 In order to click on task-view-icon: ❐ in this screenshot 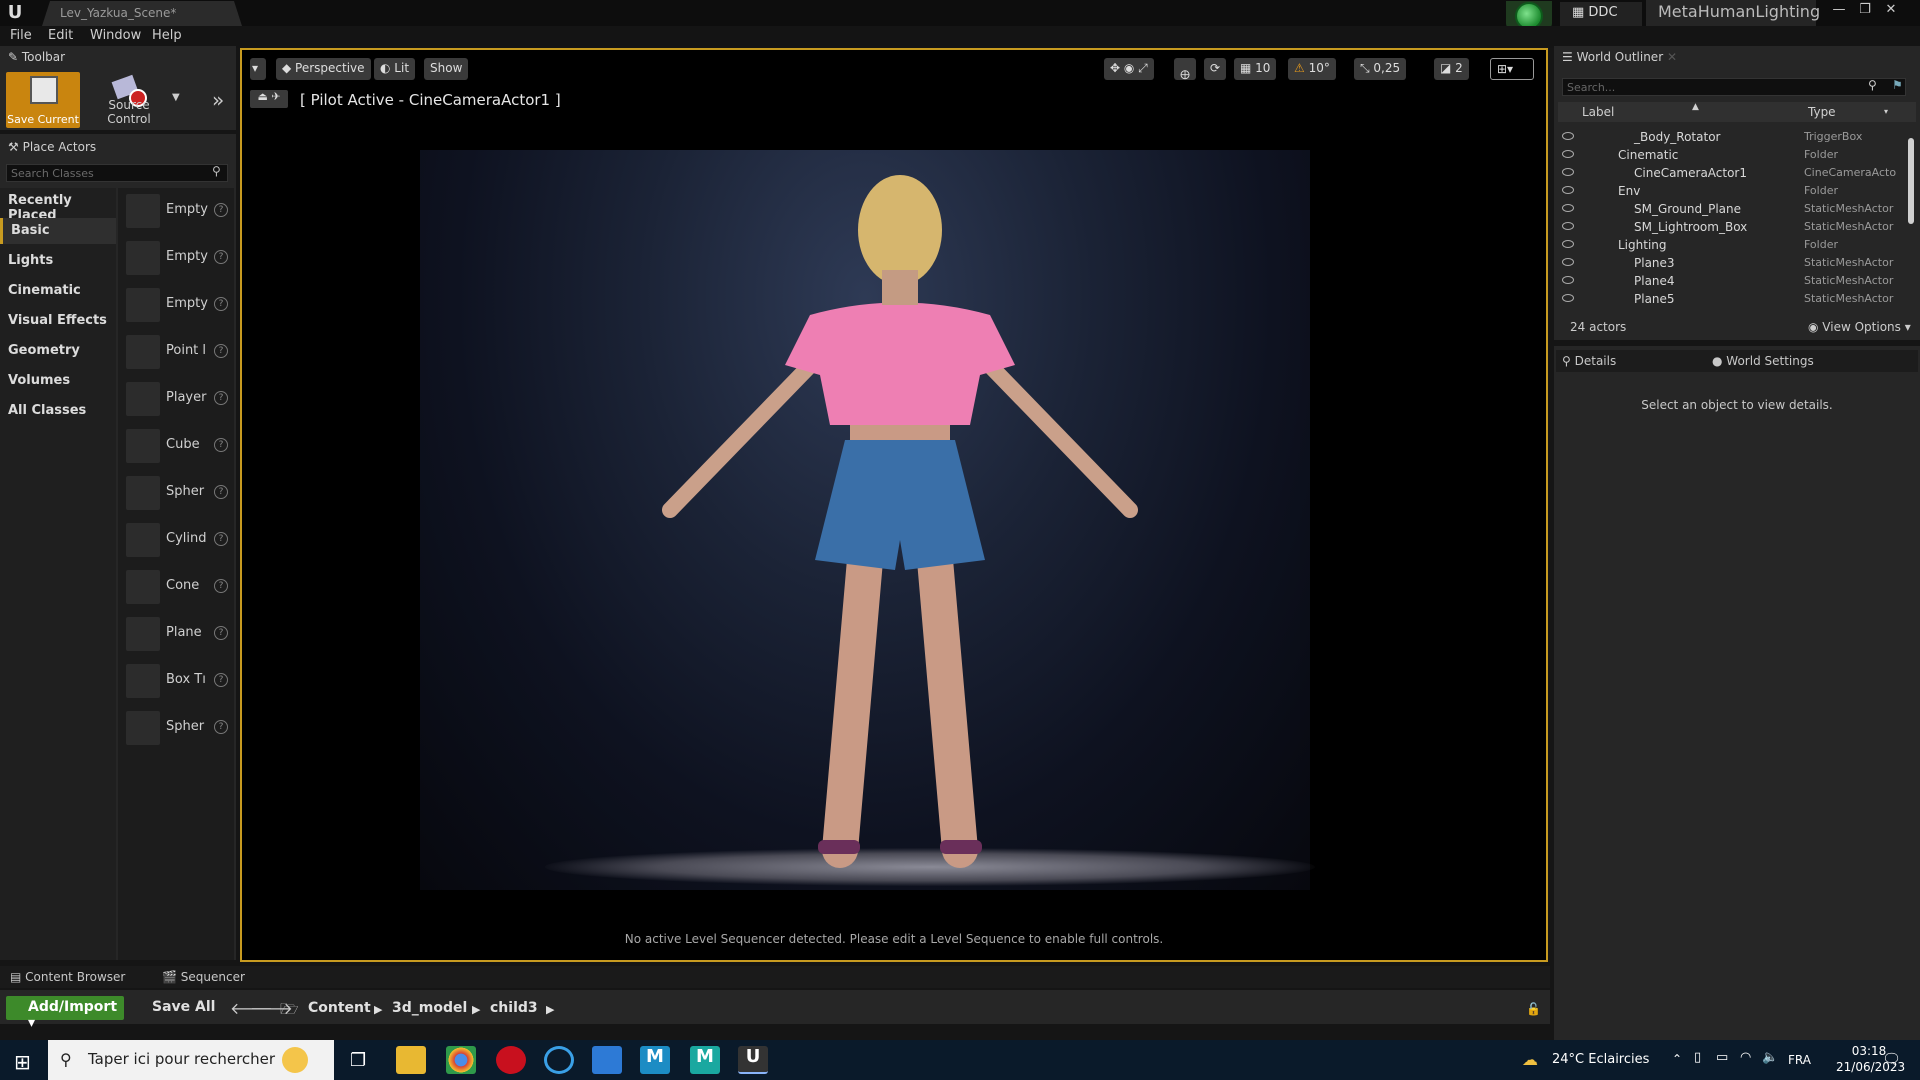, I will do `click(358, 1060)`.